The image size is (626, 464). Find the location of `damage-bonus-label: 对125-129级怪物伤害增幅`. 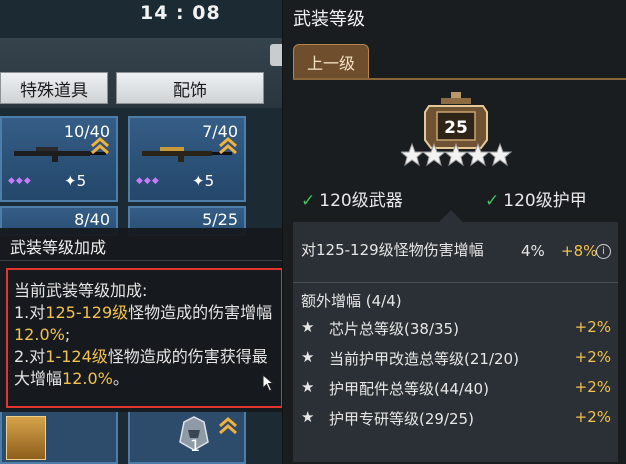

damage-bonus-label: 对125-129级怪物伤害增幅 is located at coordinates (392, 250).